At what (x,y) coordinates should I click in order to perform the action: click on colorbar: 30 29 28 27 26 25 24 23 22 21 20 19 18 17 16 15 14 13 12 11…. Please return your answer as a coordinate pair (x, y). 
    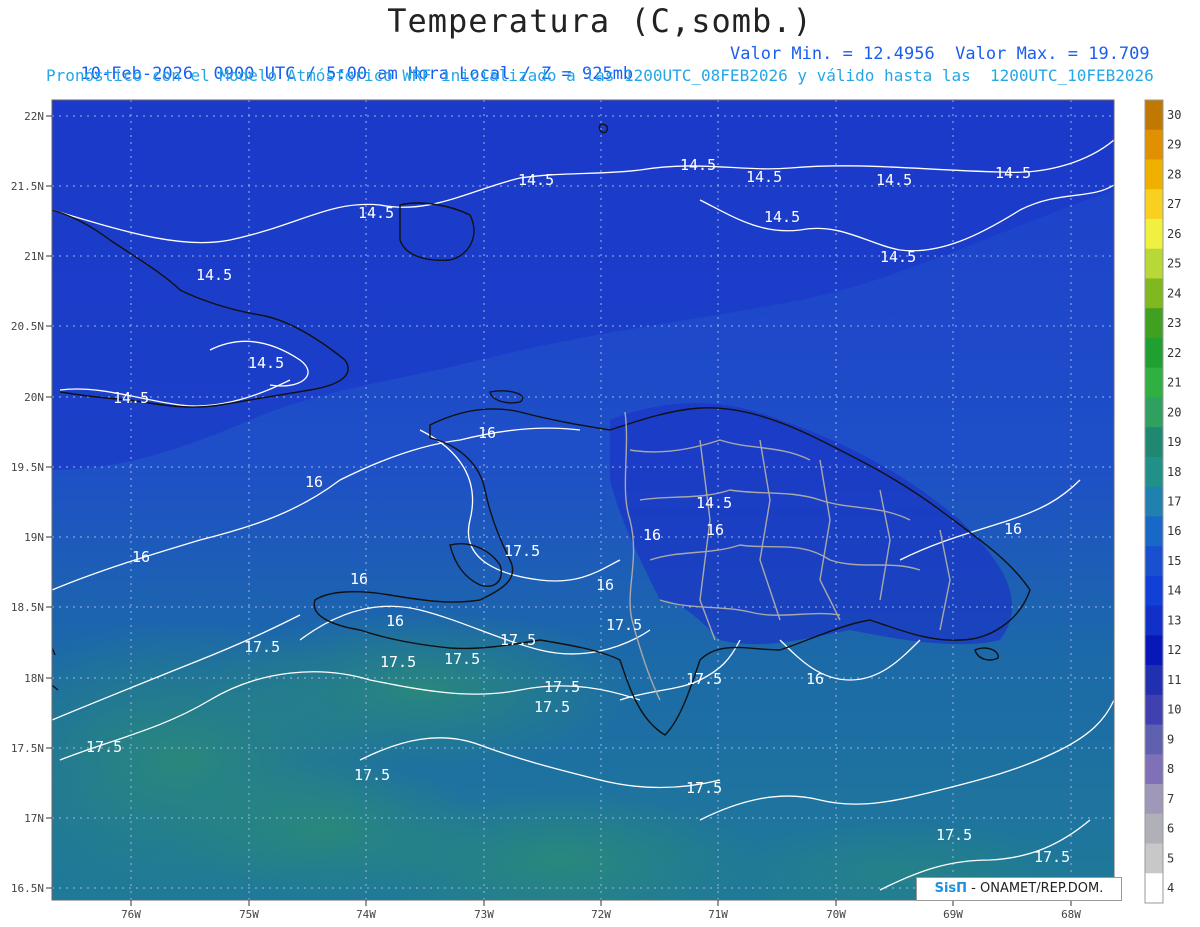
    Looking at the image, I should click on (1162, 501).